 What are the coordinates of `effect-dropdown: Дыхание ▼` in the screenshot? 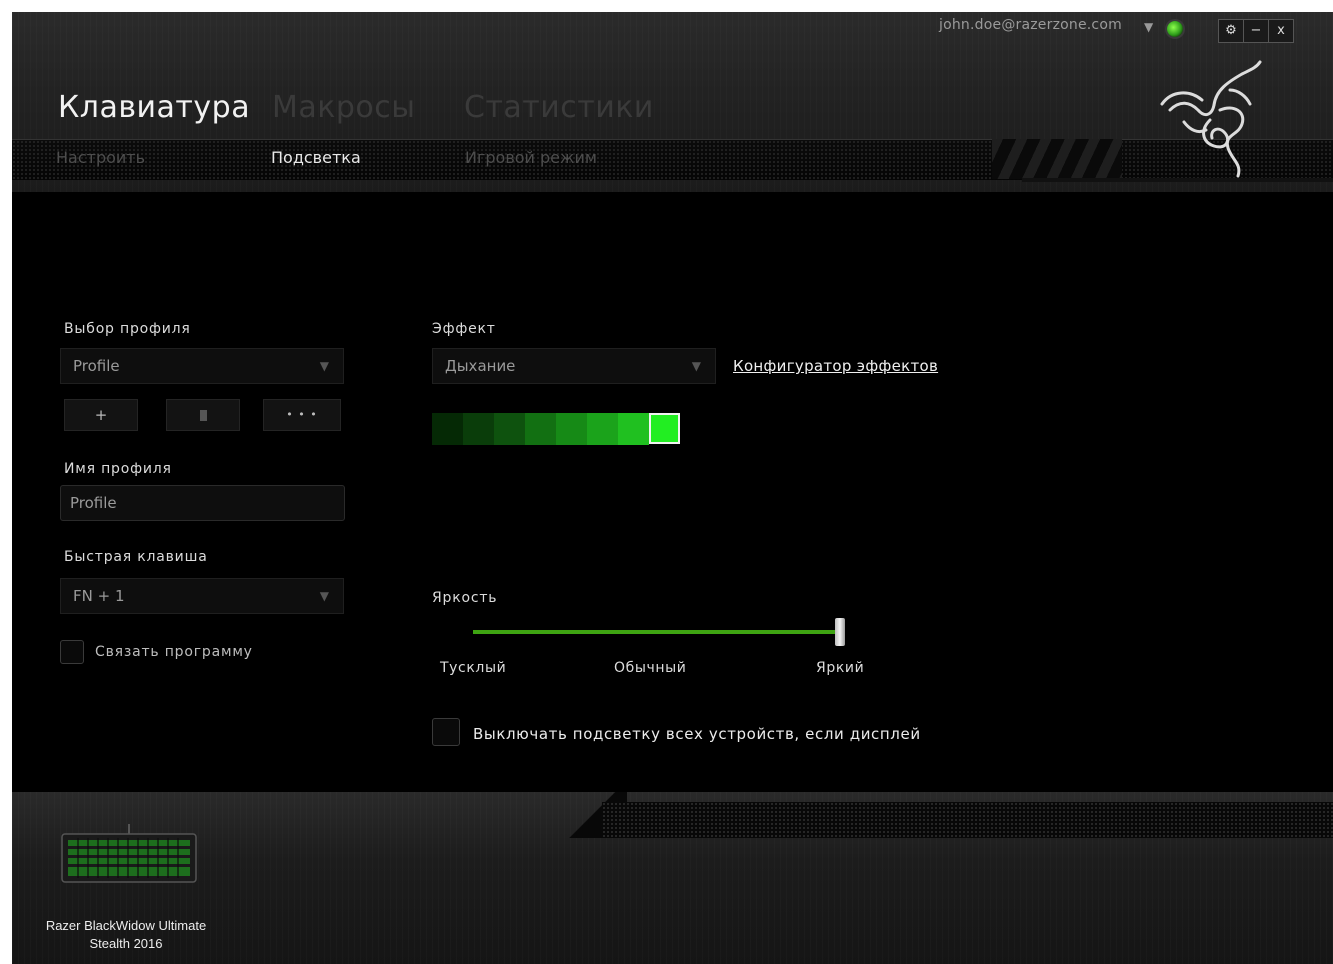 It's located at (574, 366).